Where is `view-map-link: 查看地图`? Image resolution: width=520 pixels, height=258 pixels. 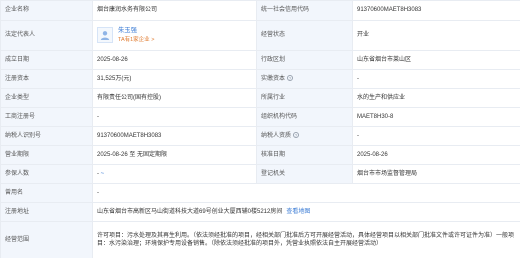 view-map-link: 查看地图 is located at coordinates (298, 212).